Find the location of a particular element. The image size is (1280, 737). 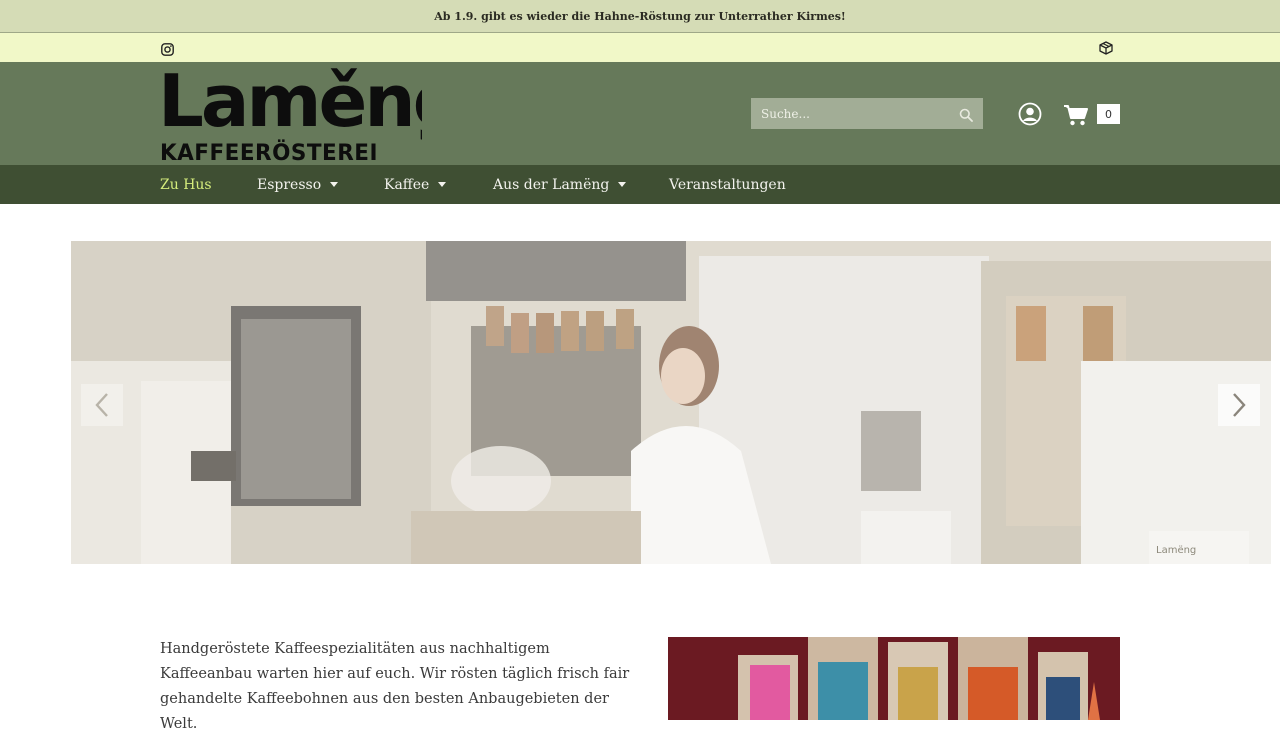

brand-tagline: KAFFEERÖSTEREI is located at coordinates (269, 151).